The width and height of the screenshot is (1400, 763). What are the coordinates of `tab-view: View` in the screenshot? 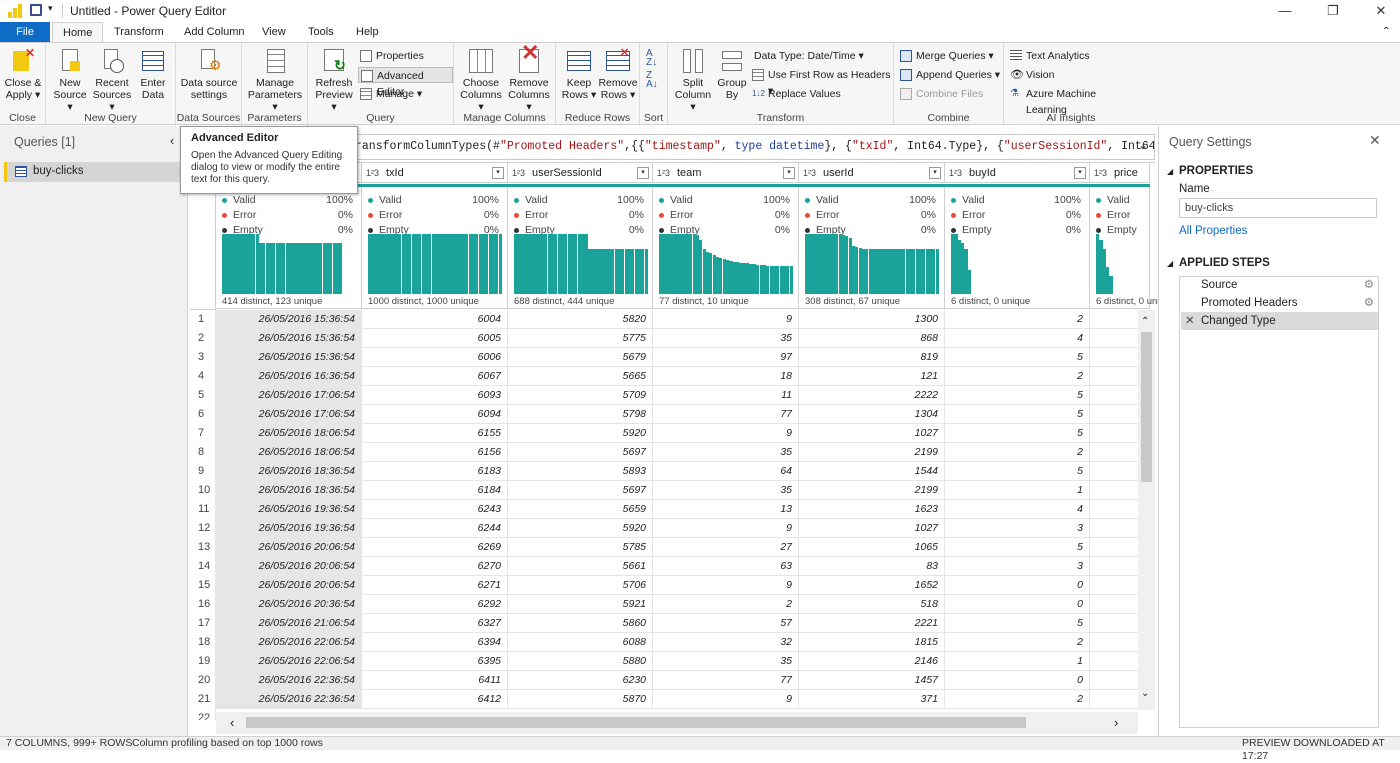 It's located at (274, 32).